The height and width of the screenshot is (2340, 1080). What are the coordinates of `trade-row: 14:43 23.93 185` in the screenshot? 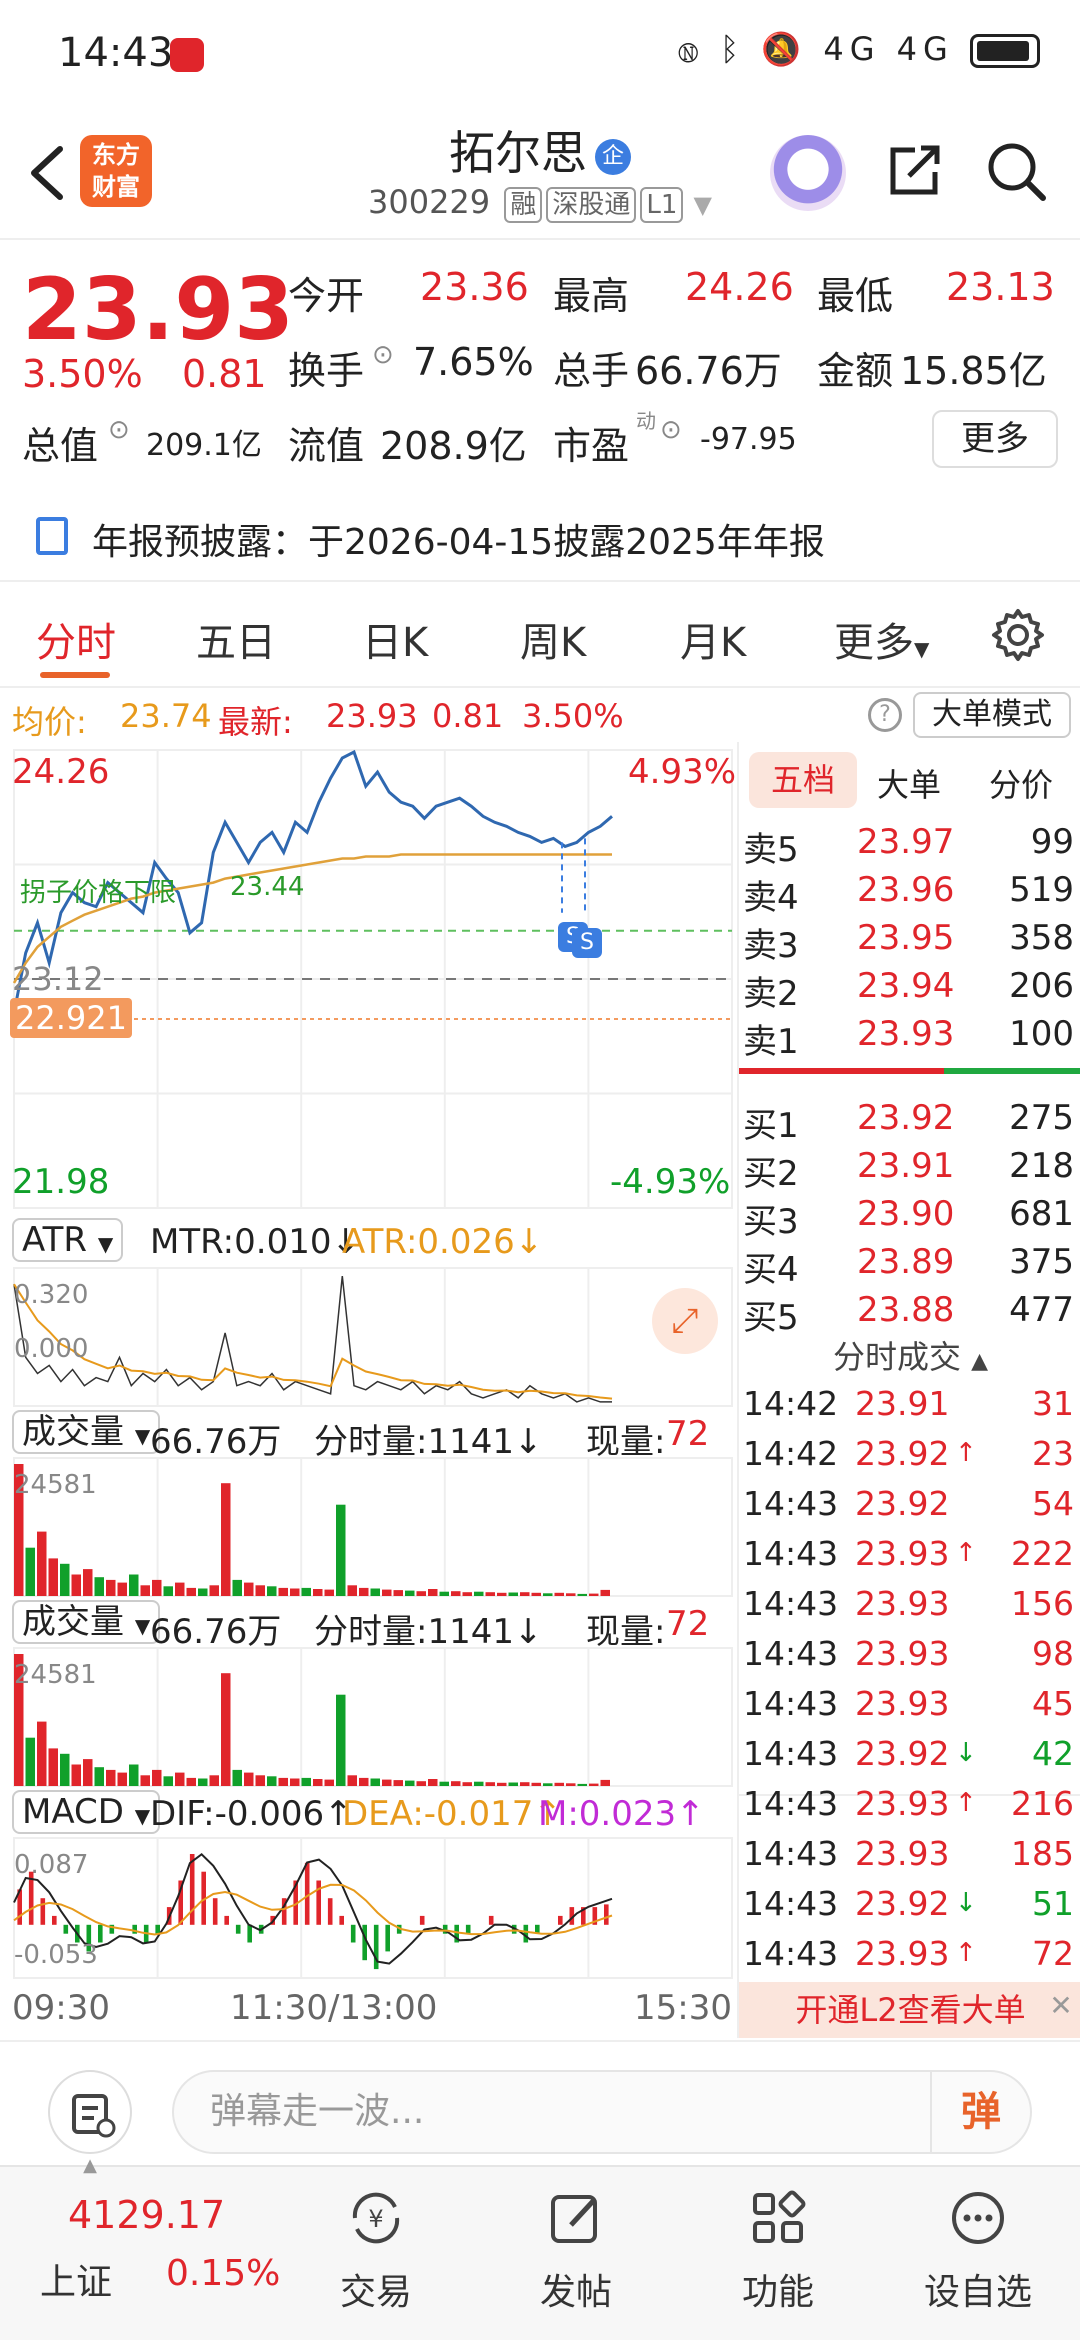 It's located at (909, 1859).